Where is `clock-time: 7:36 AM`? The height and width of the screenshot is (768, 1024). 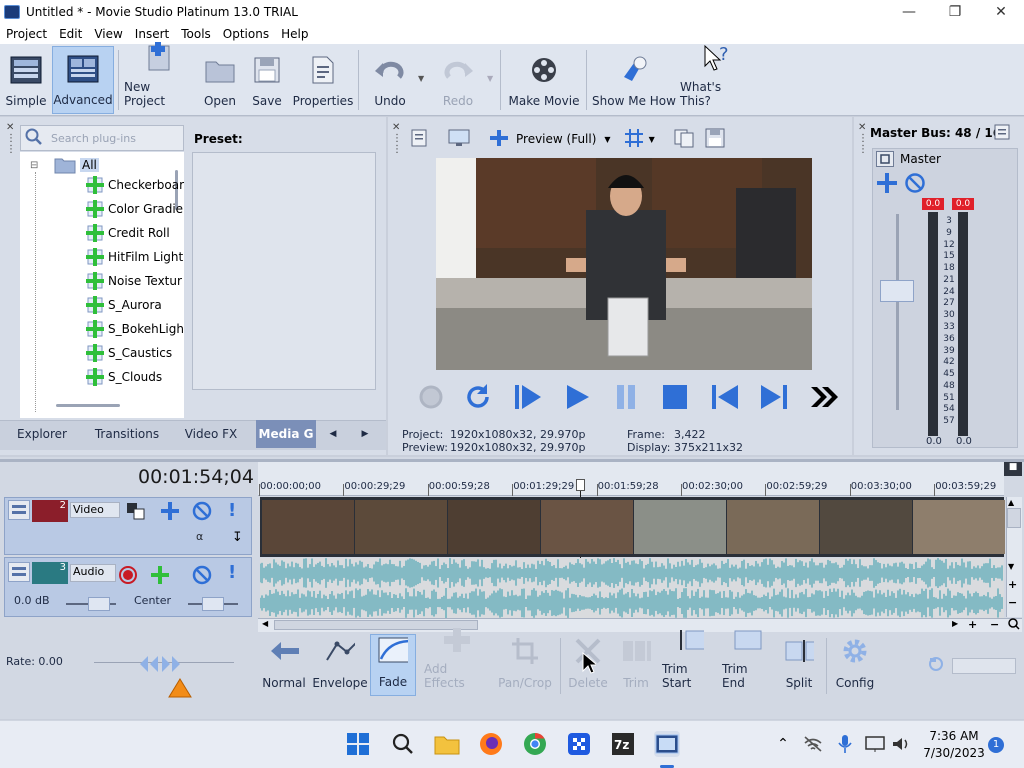 clock-time: 7:36 AM is located at coordinates (954, 736).